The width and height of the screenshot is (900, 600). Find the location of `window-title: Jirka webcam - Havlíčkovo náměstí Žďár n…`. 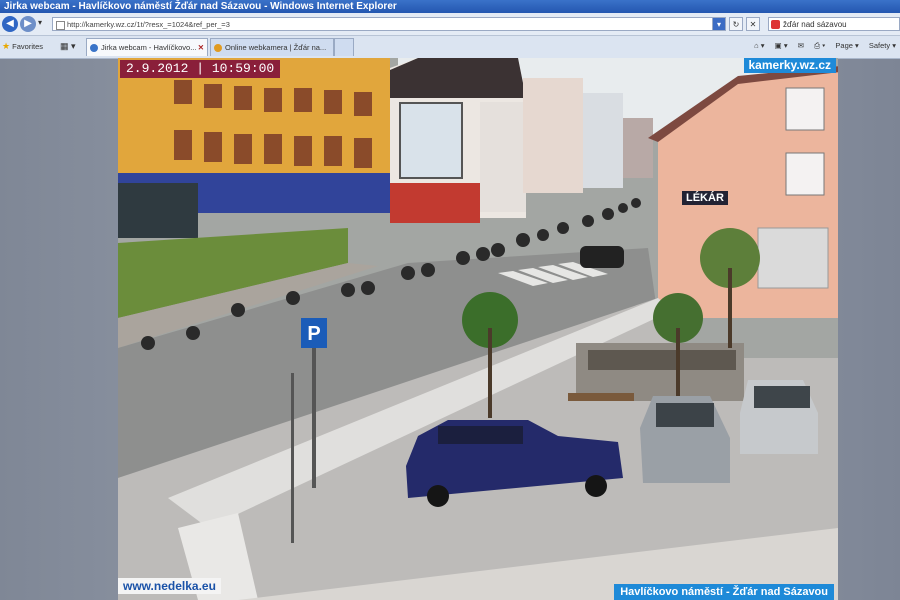

window-title: Jirka webcam - Havlíčkovo náměstí Žďár n… is located at coordinates (450, 6).